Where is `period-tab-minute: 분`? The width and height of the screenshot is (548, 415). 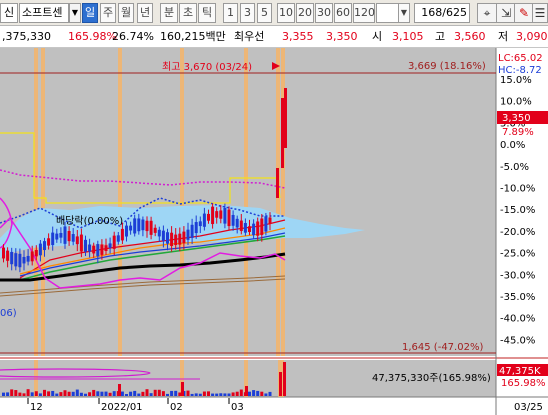 period-tab-minute: 분 is located at coordinates (169, 13).